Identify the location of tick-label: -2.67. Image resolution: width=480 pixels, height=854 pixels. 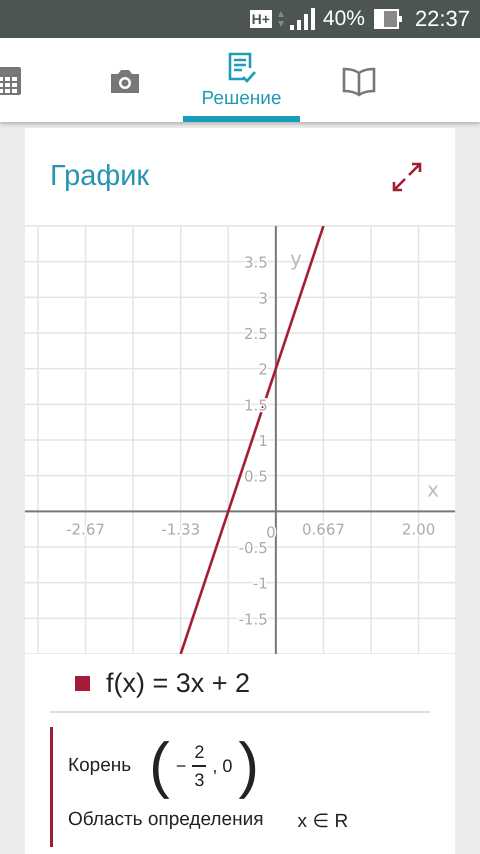
(85, 529).